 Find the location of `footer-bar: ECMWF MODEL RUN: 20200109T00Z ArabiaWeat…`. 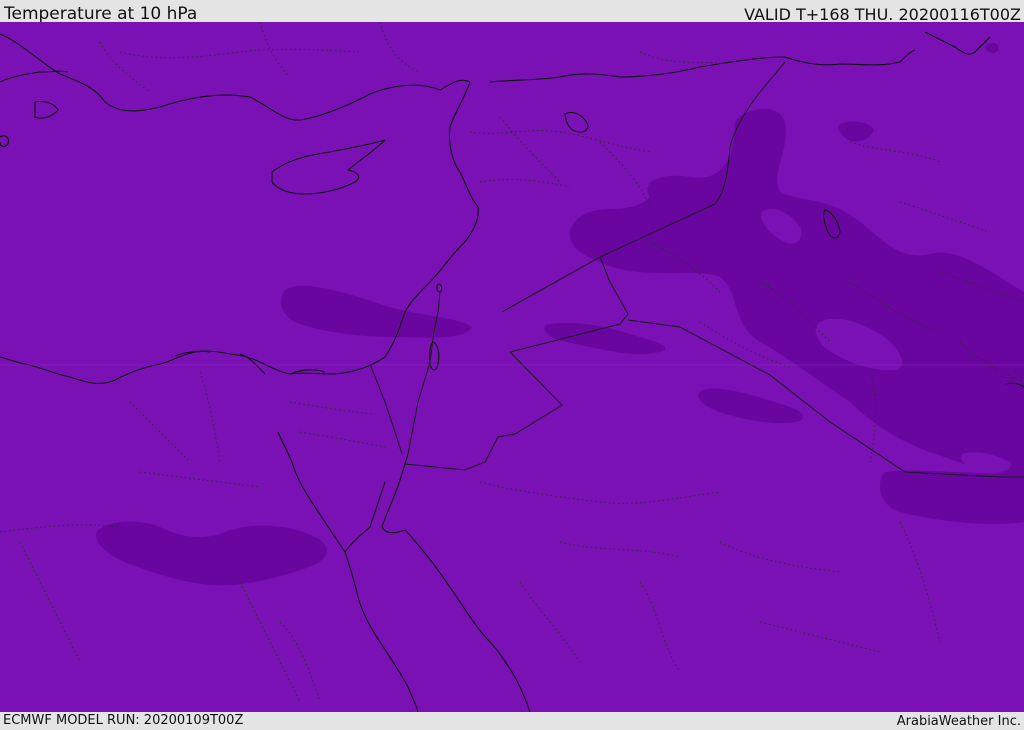

footer-bar: ECMWF MODEL RUN: 20200109T00Z ArabiaWeat… is located at coordinates (512, 720).